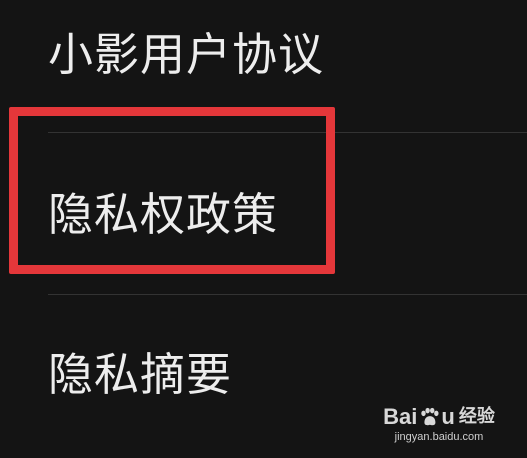 This screenshot has width=527, height=458. I want to click on watermark-brand-cn: 经验, so click(476, 416).